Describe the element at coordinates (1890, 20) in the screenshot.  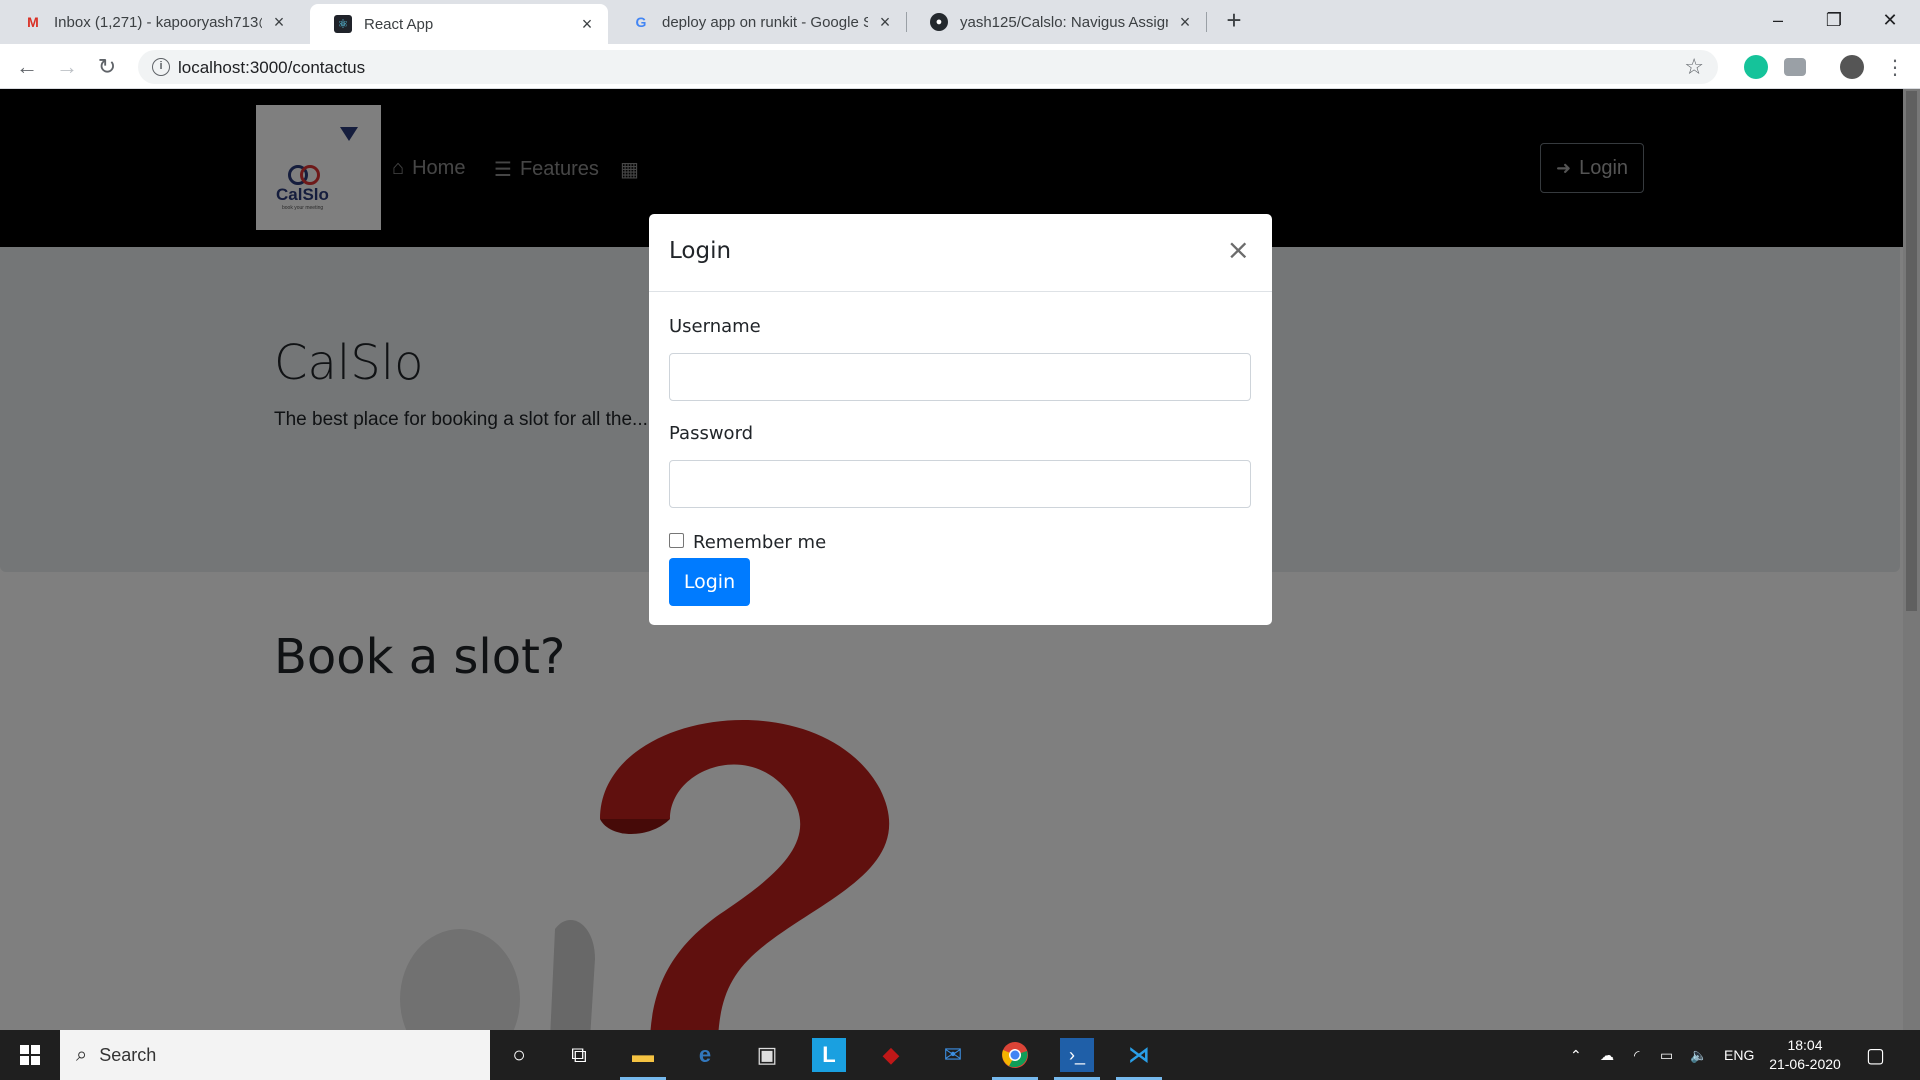
I see `window-close-button: ✕` at that location.